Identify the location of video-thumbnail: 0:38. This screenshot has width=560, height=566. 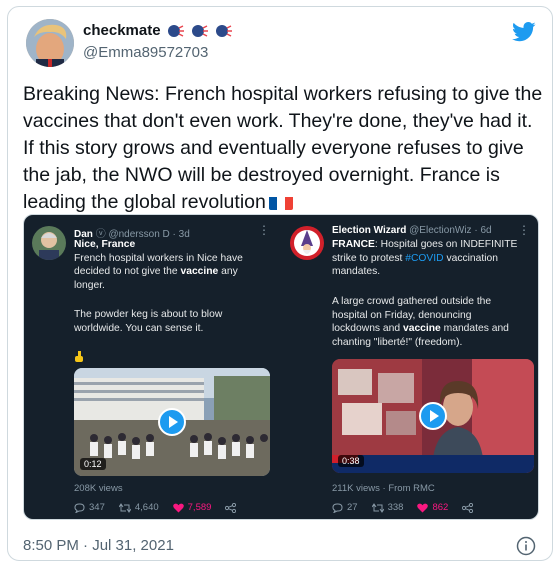
(433, 416).